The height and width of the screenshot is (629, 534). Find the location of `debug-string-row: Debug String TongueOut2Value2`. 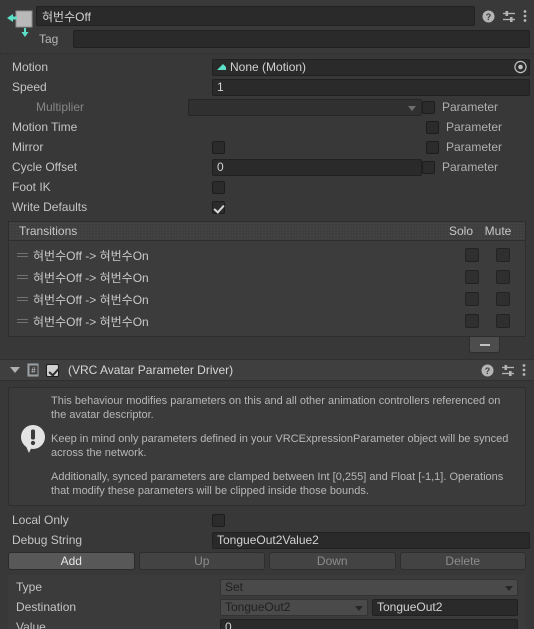

debug-string-row: Debug String TongueOut2Value2 is located at coordinates (267, 540).